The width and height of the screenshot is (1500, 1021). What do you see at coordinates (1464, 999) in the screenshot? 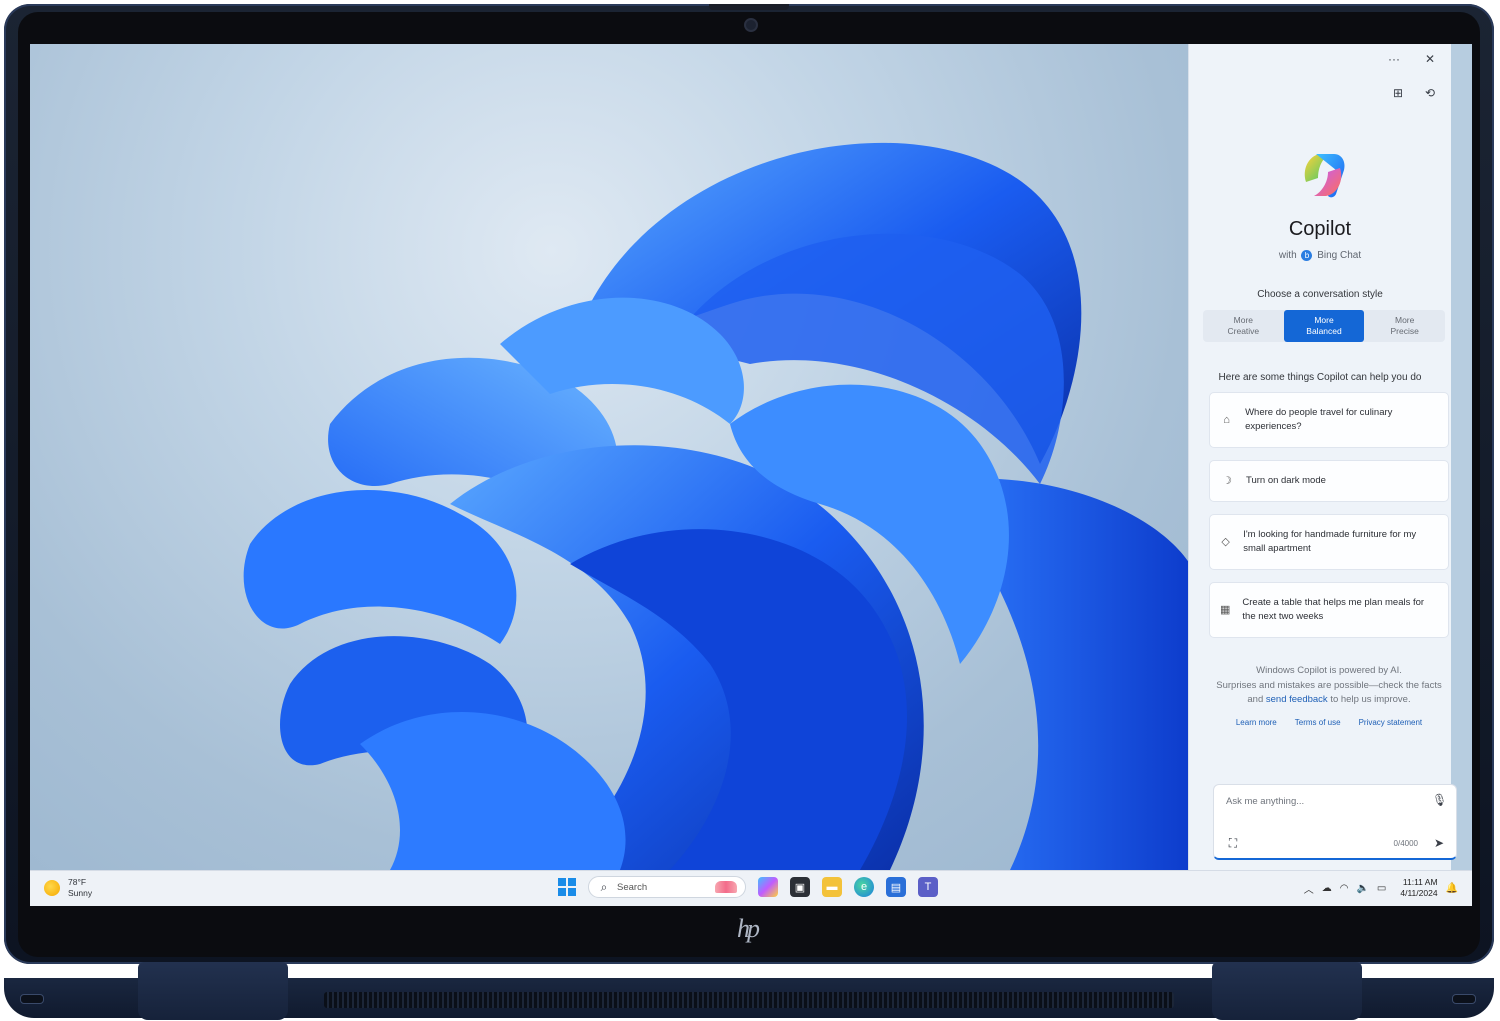
I see `usb-port-right` at bounding box center [1464, 999].